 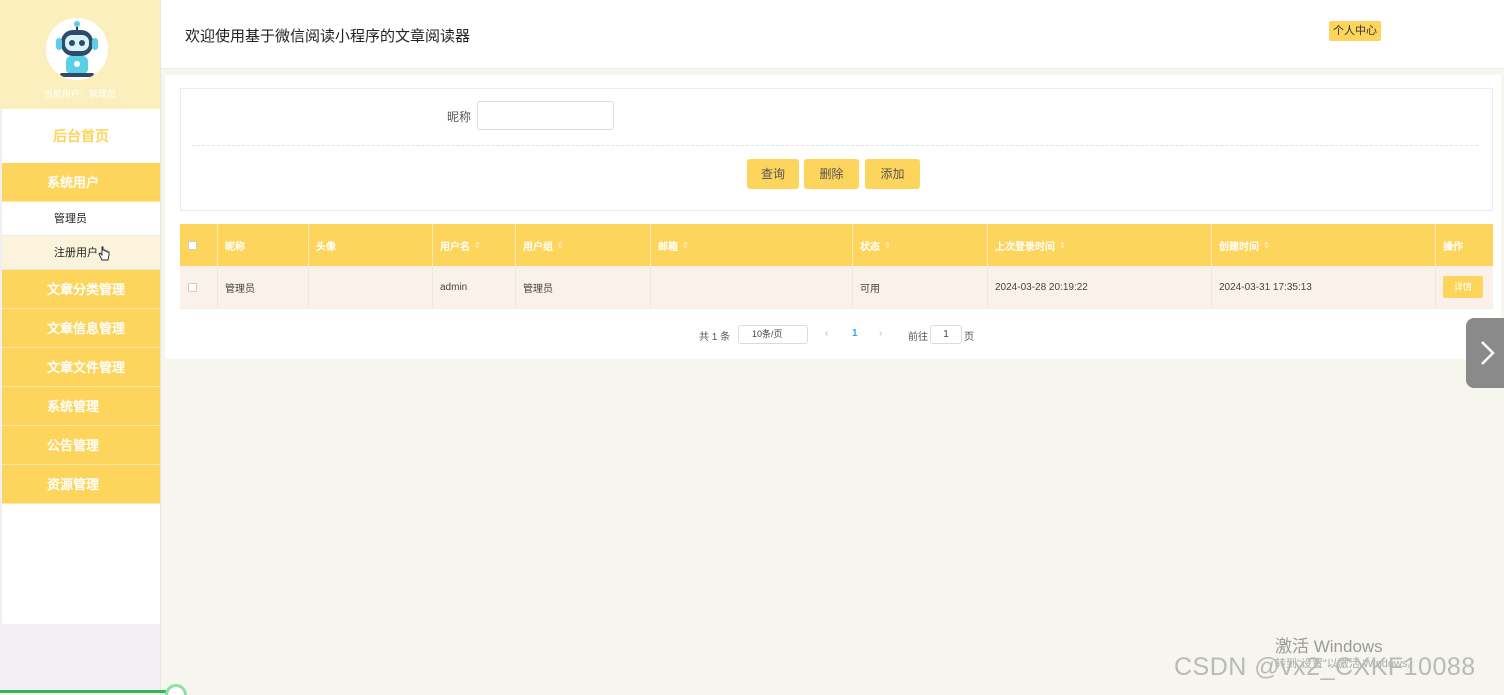 I want to click on sidebar-group-article-category: 文章分类管理, so click(x=81, y=289).